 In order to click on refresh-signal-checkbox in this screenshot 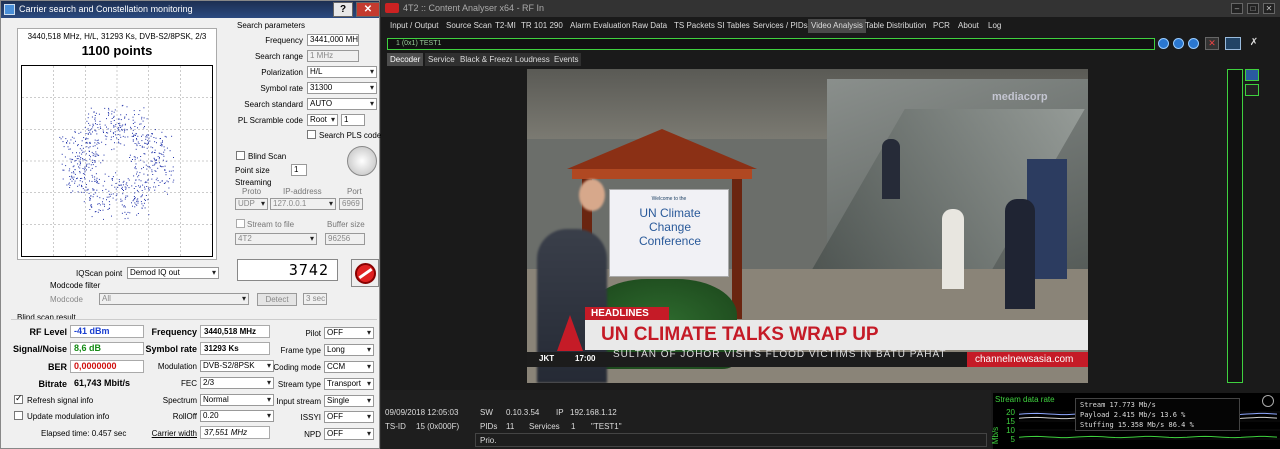, I will do `click(18, 398)`.